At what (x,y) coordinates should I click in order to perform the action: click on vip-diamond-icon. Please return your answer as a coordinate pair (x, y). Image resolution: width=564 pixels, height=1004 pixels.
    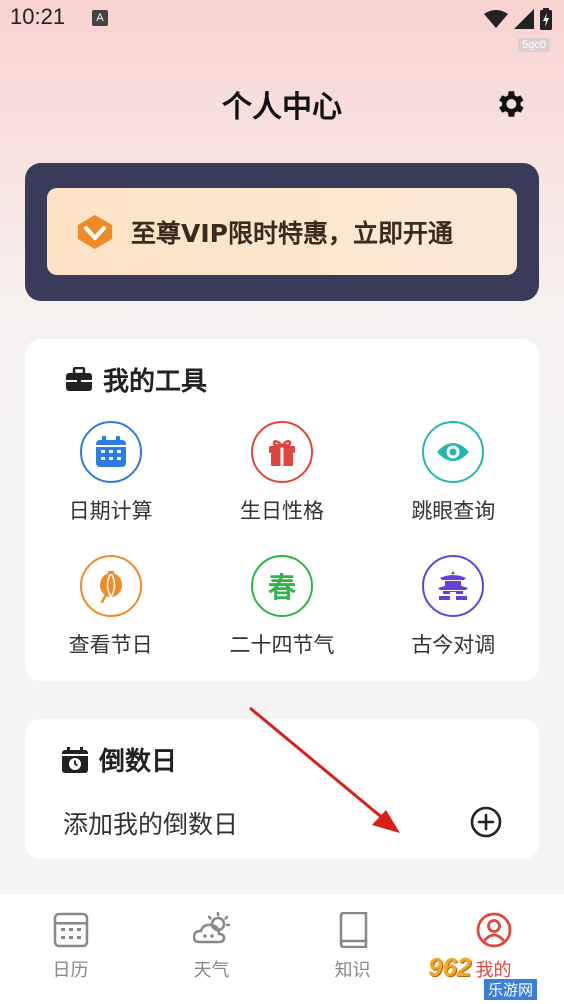
    Looking at the image, I should click on (95, 232).